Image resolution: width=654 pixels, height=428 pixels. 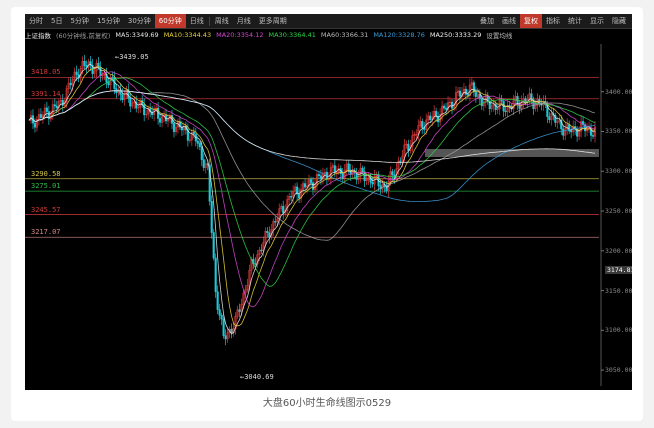 What do you see at coordinates (618, 171) in the screenshot?
I see `y-tick-label: 3300.00` at bounding box center [618, 171].